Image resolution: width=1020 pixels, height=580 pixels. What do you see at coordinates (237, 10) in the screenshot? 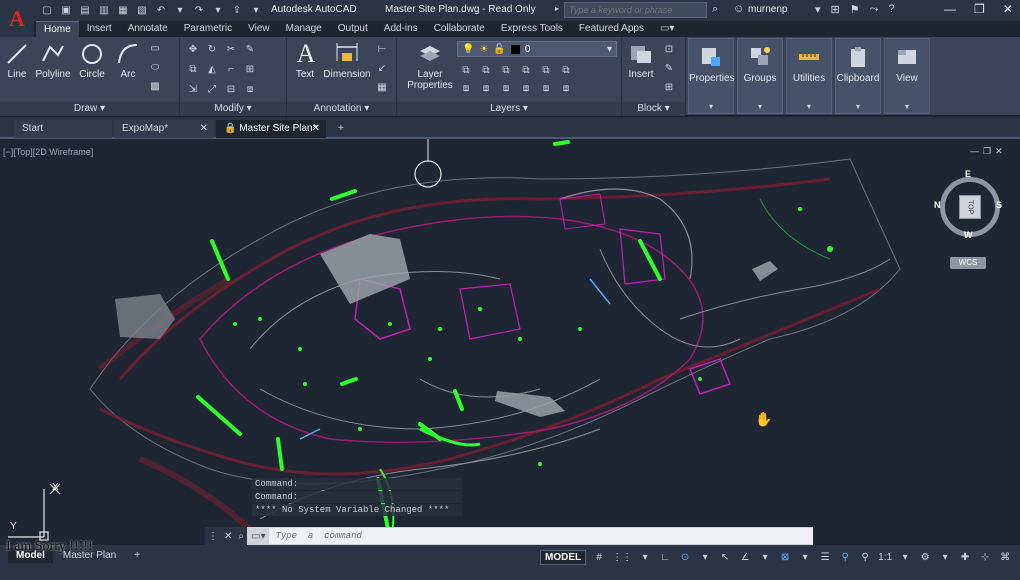
I see `share-icon: ⇪` at bounding box center [237, 10].